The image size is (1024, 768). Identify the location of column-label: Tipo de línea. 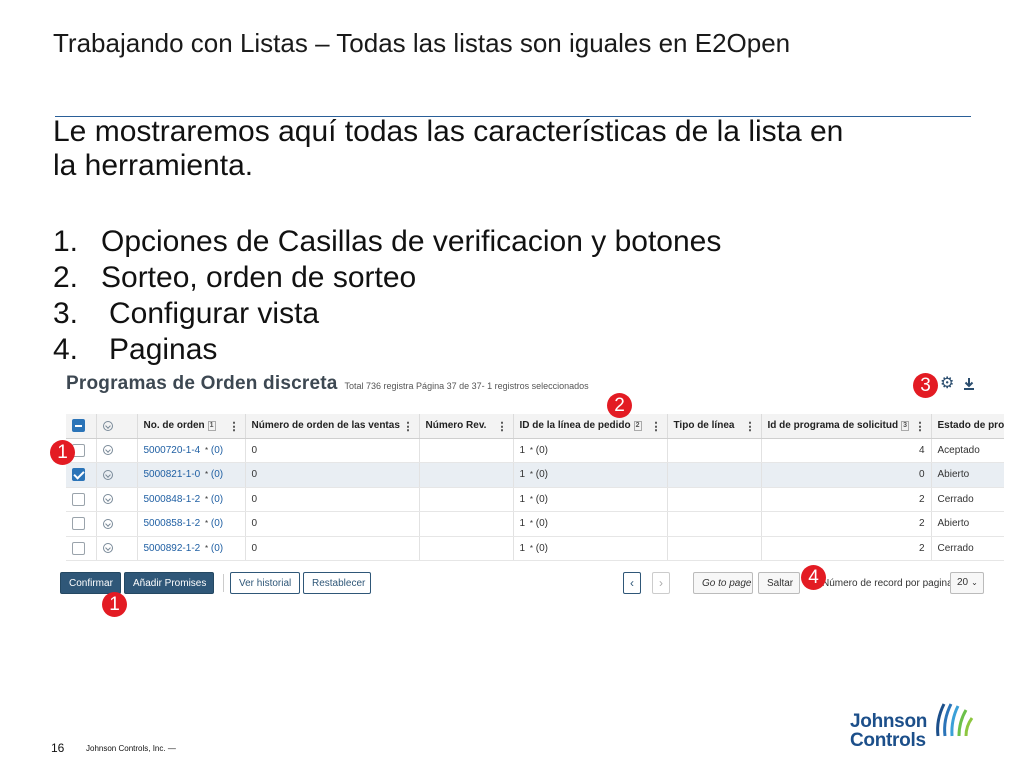
(704, 426).